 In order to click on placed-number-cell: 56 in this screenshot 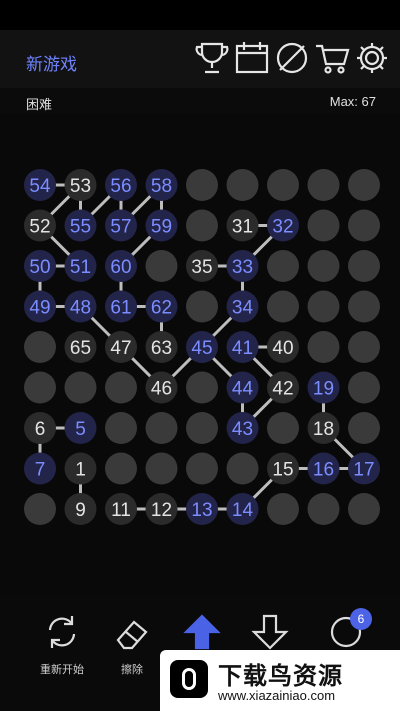, I will do `click(121, 185)`.